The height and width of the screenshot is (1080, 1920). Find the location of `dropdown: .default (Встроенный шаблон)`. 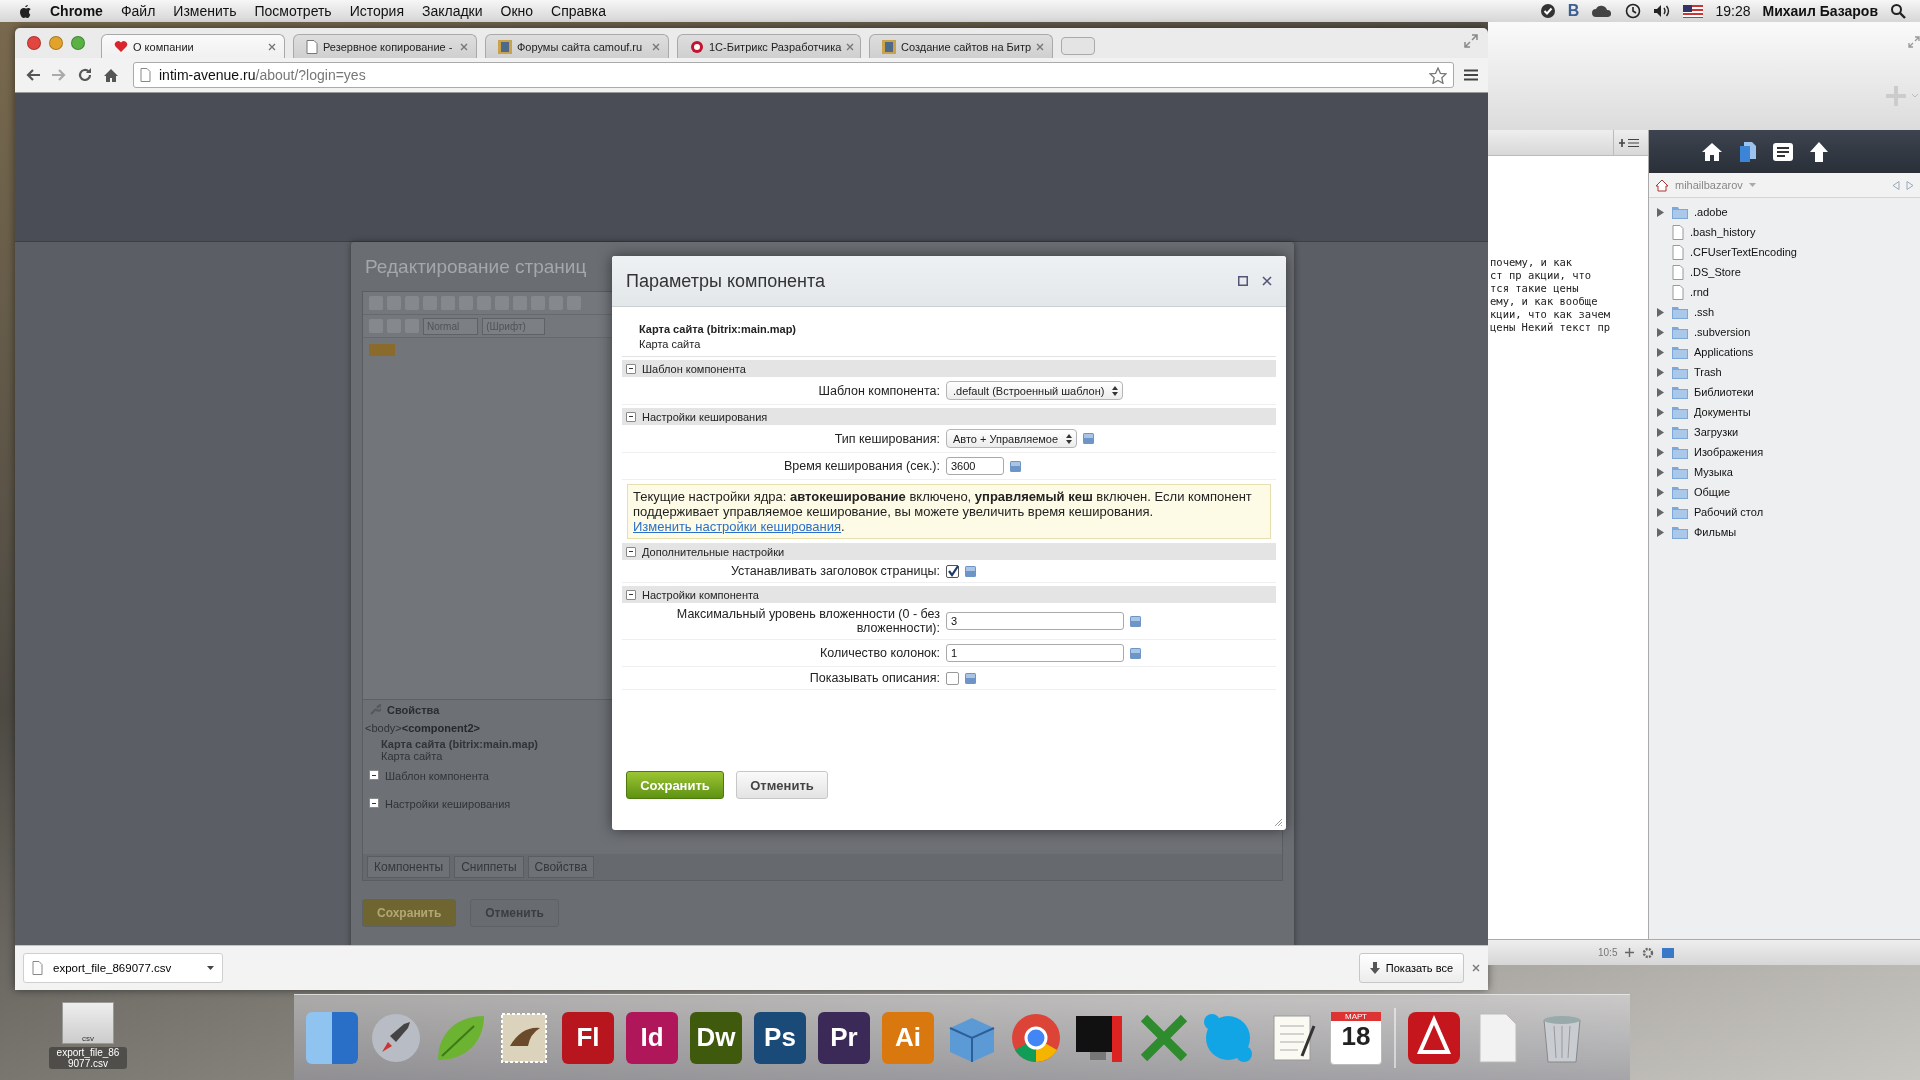

dropdown: .default (Встроенный шаблон) is located at coordinates (1035, 390).